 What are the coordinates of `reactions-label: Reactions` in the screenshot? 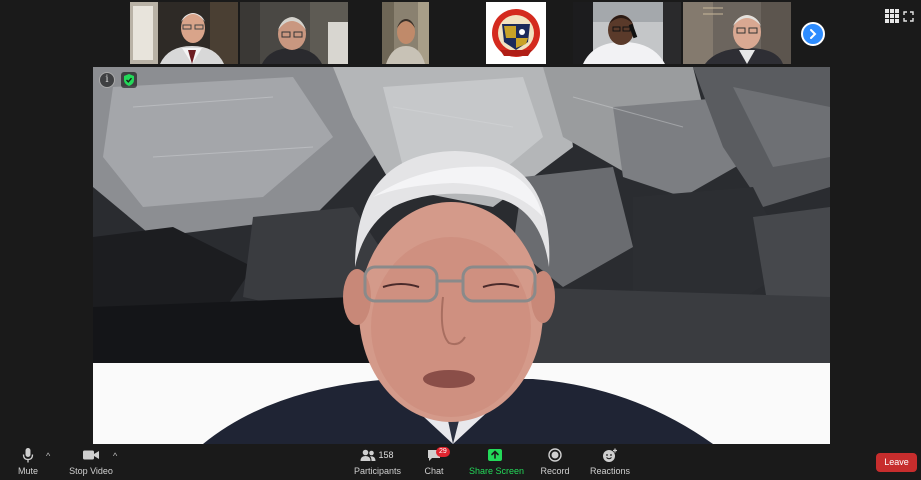 It's located at (610, 471).